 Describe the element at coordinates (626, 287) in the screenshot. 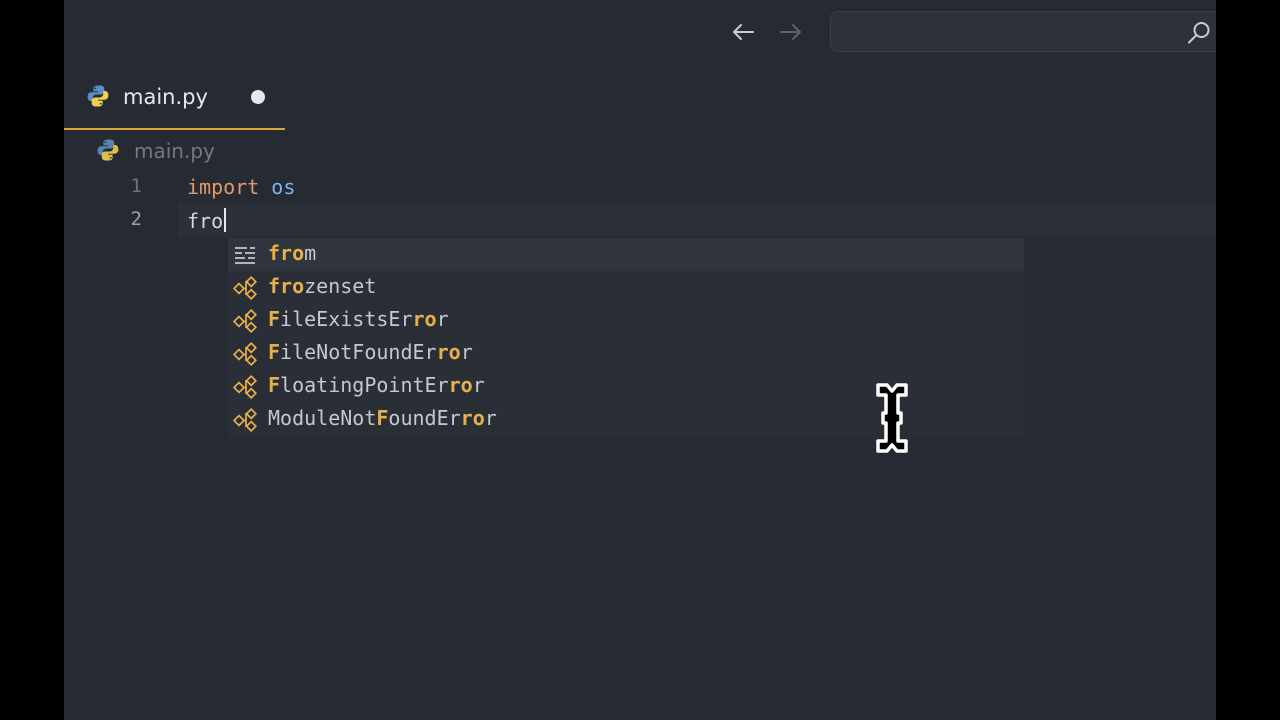

I see `suggestion-item: frozenset` at that location.